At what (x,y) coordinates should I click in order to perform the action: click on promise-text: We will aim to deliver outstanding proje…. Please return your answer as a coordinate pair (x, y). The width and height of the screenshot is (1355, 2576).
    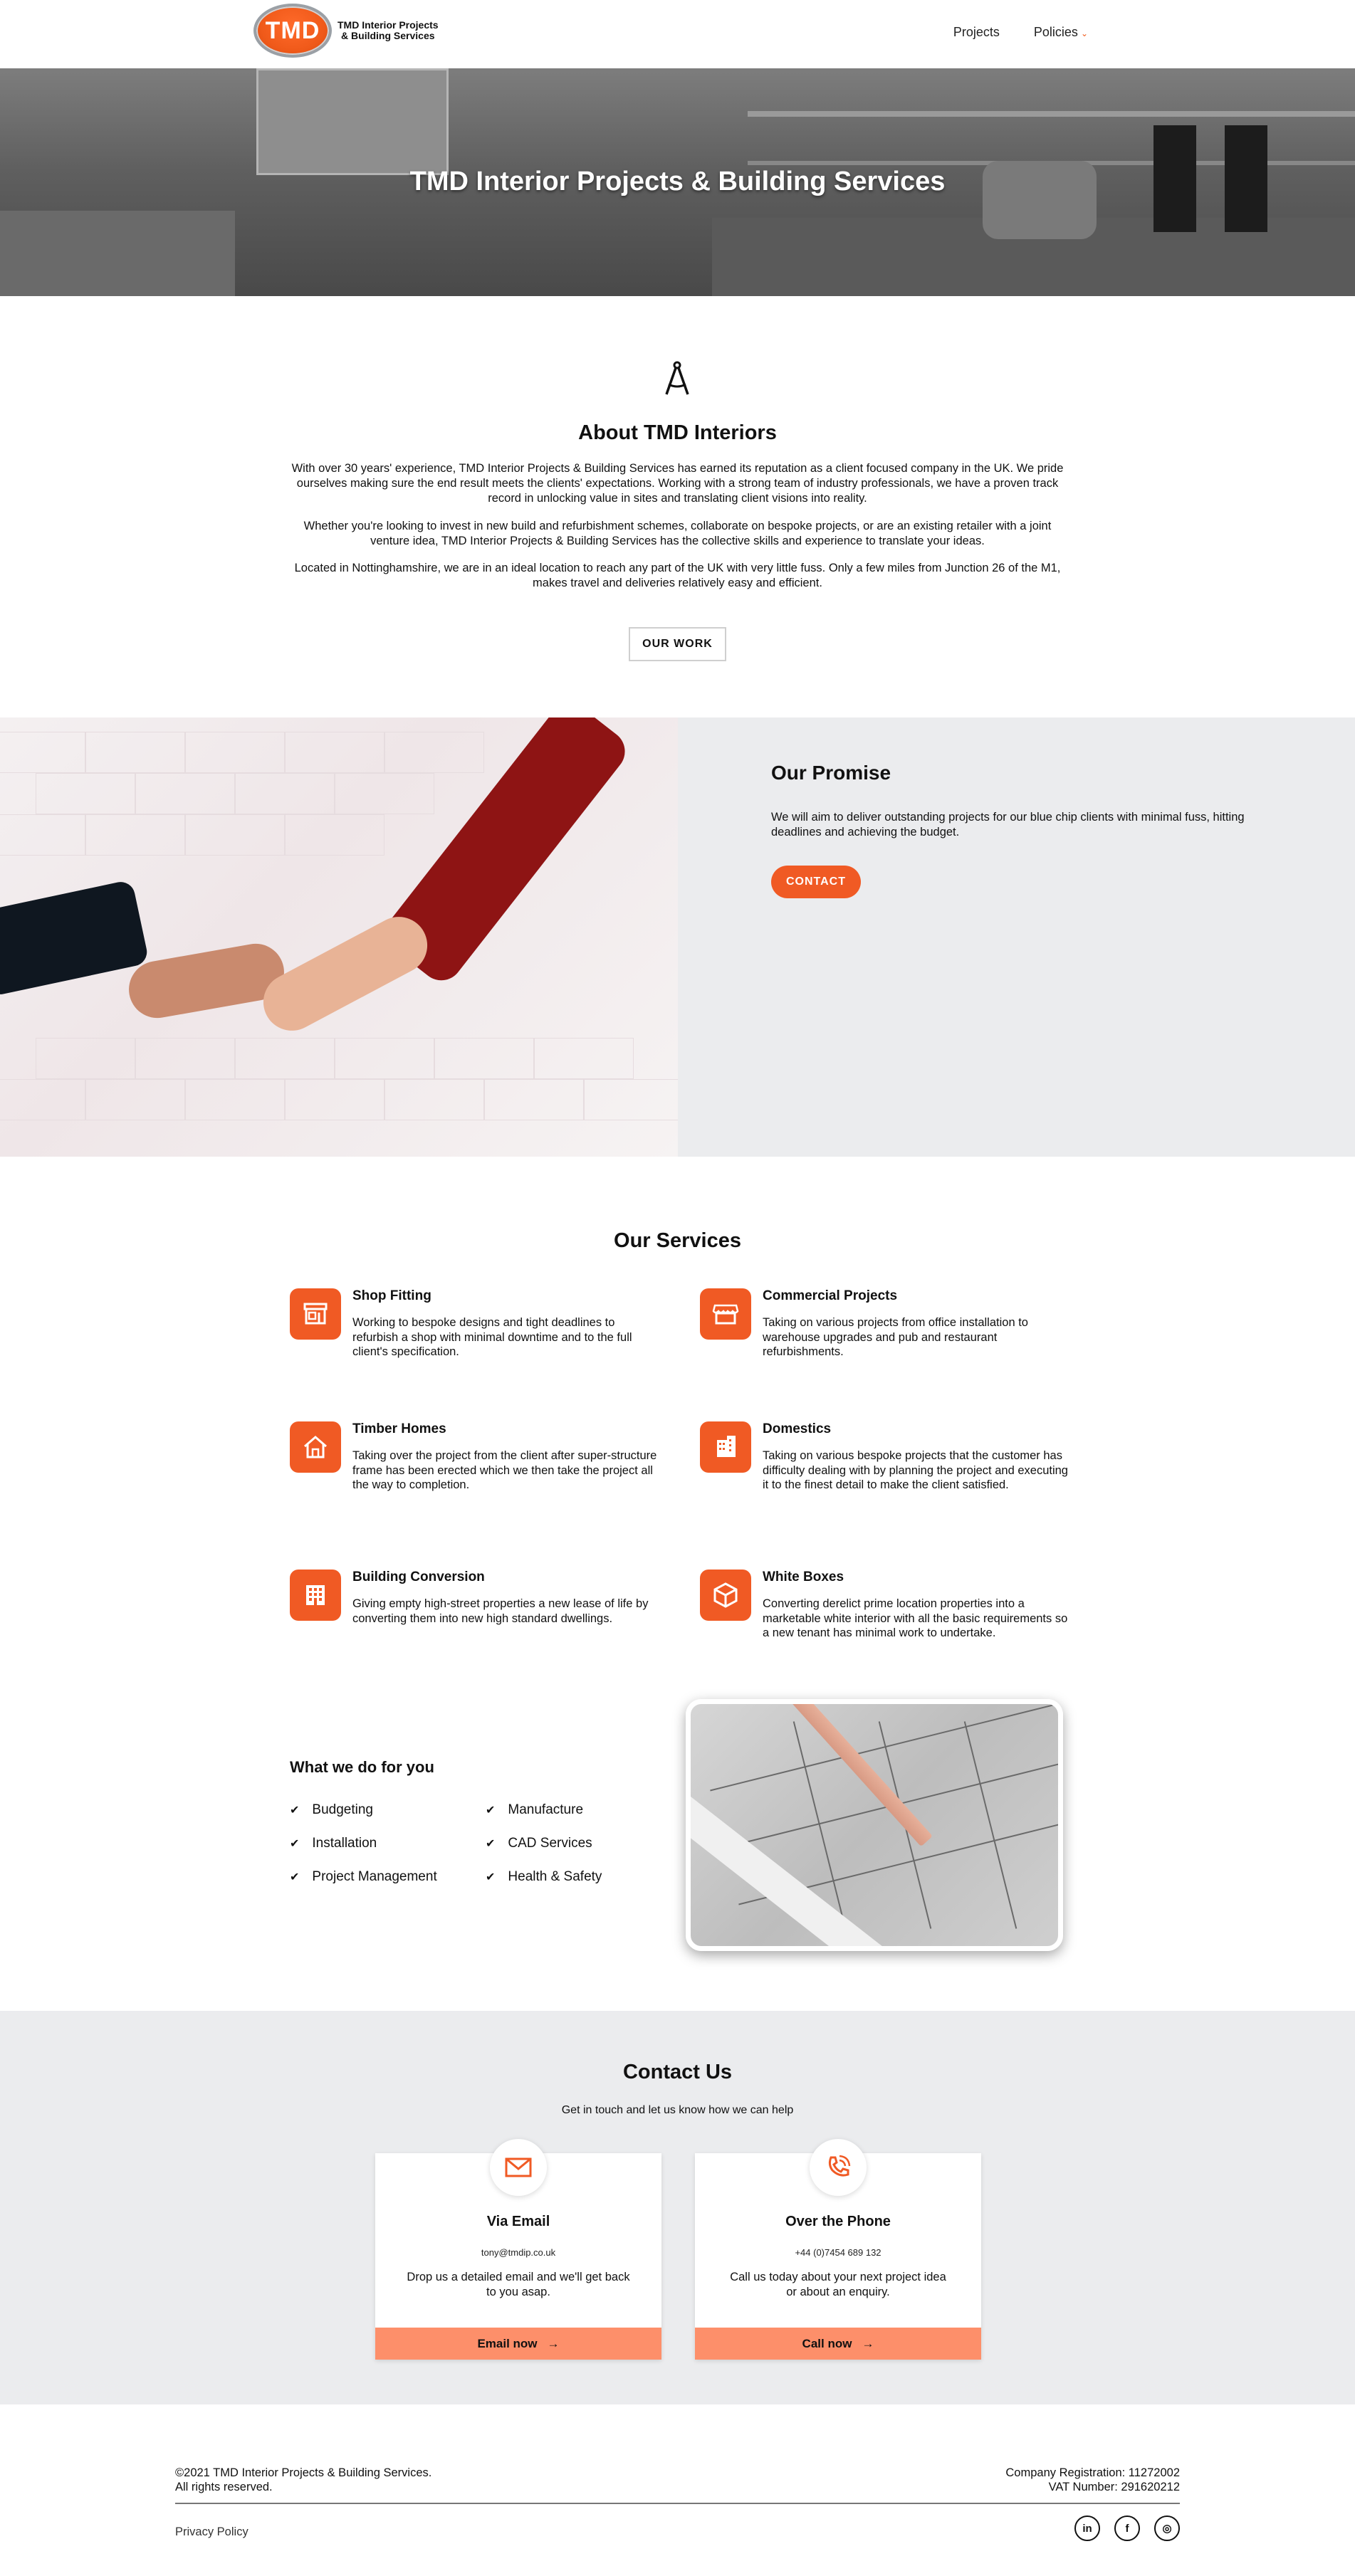
    Looking at the image, I should click on (1008, 825).